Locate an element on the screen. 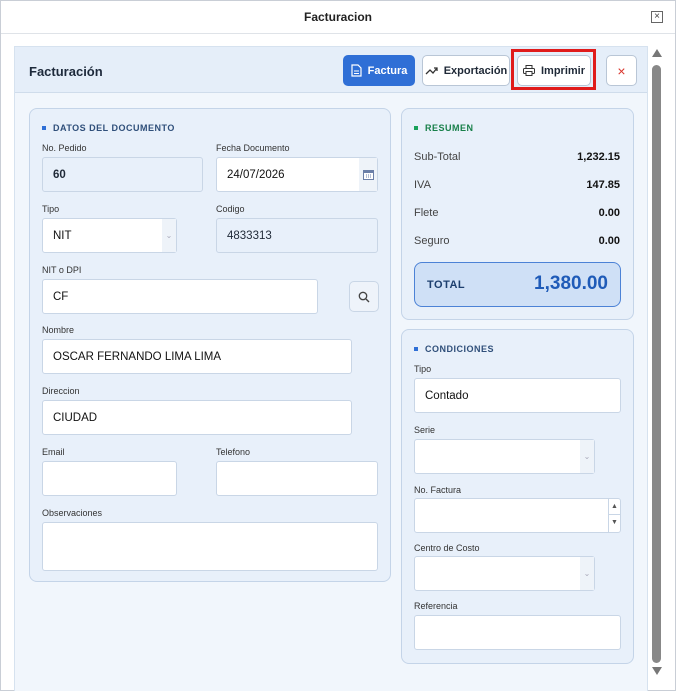 This screenshot has height=691, width=676. title-bar: Facturacion × is located at coordinates (338, 17).